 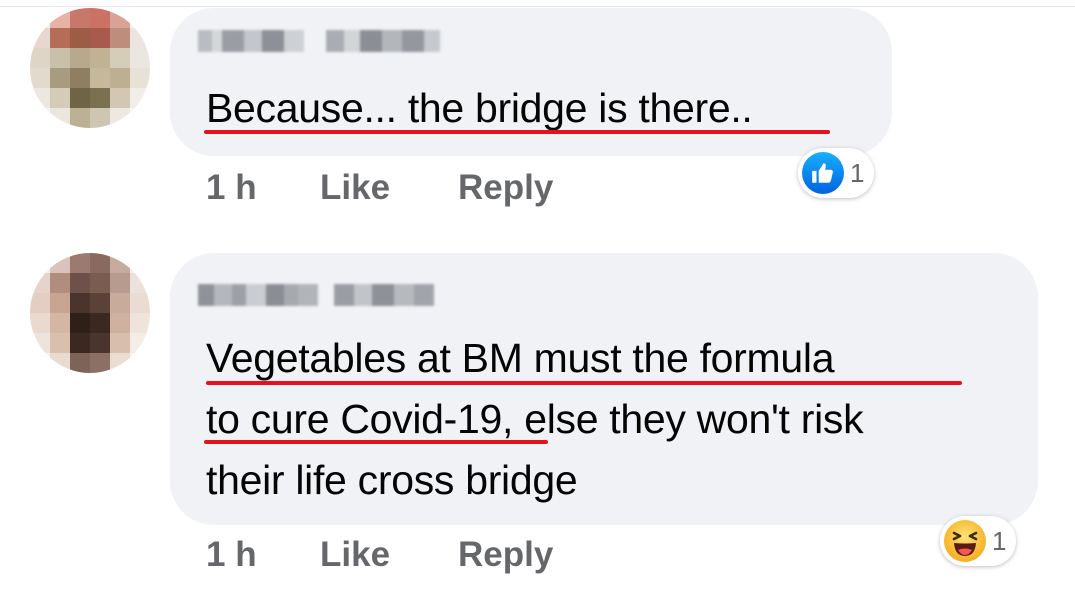 What do you see at coordinates (965, 541) in the screenshot?
I see `laughing-face-icon` at bounding box center [965, 541].